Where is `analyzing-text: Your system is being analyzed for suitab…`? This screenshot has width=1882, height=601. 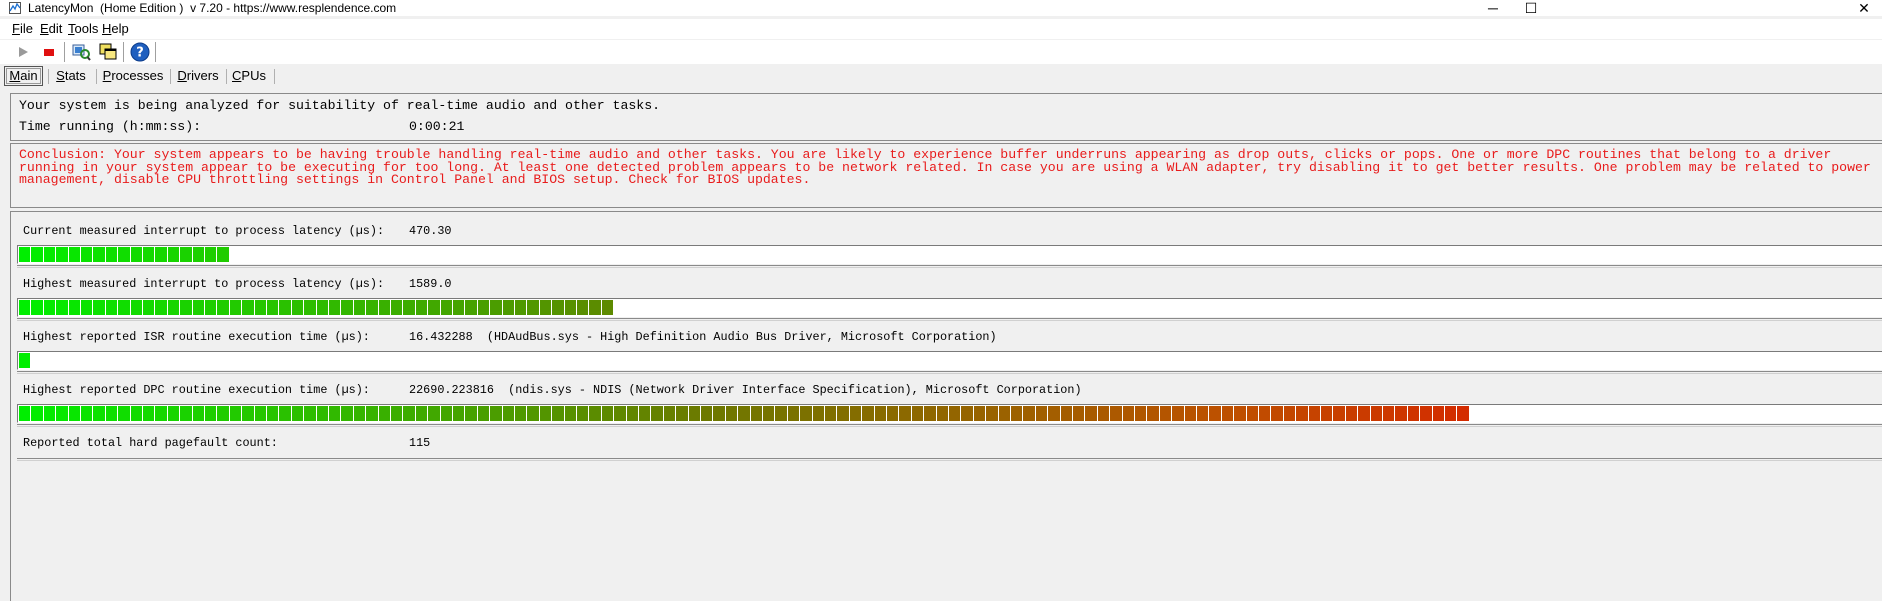
analyzing-text: Your system is being analyzed for suitab… is located at coordinates (340, 105).